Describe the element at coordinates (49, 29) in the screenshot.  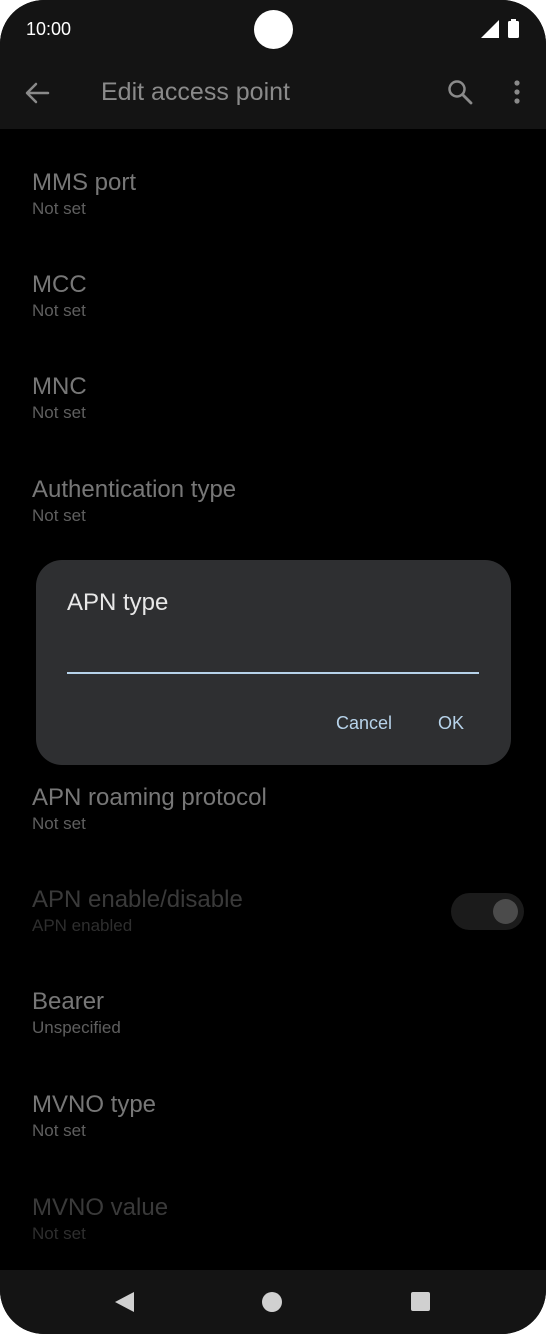
I see `status-time: 10:00` at that location.